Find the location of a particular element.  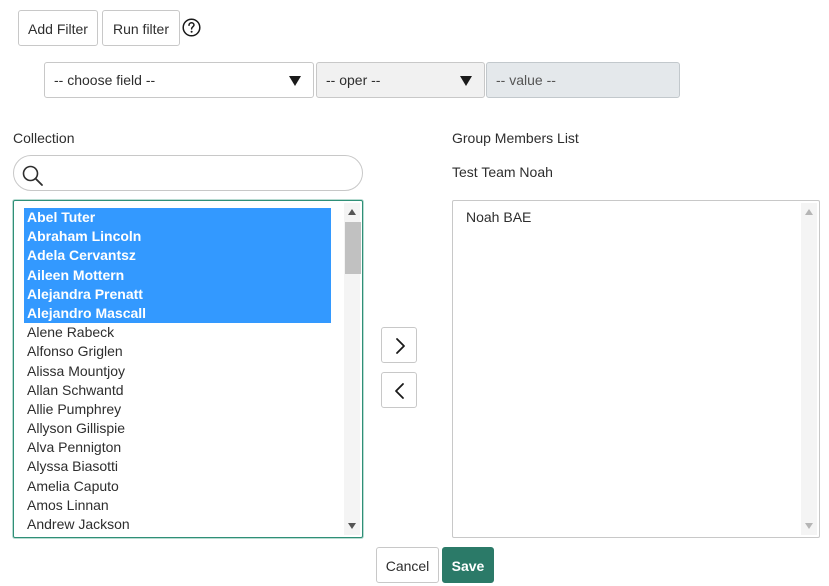

collection-list-item: Amos Linnan is located at coordinates (177, 505).